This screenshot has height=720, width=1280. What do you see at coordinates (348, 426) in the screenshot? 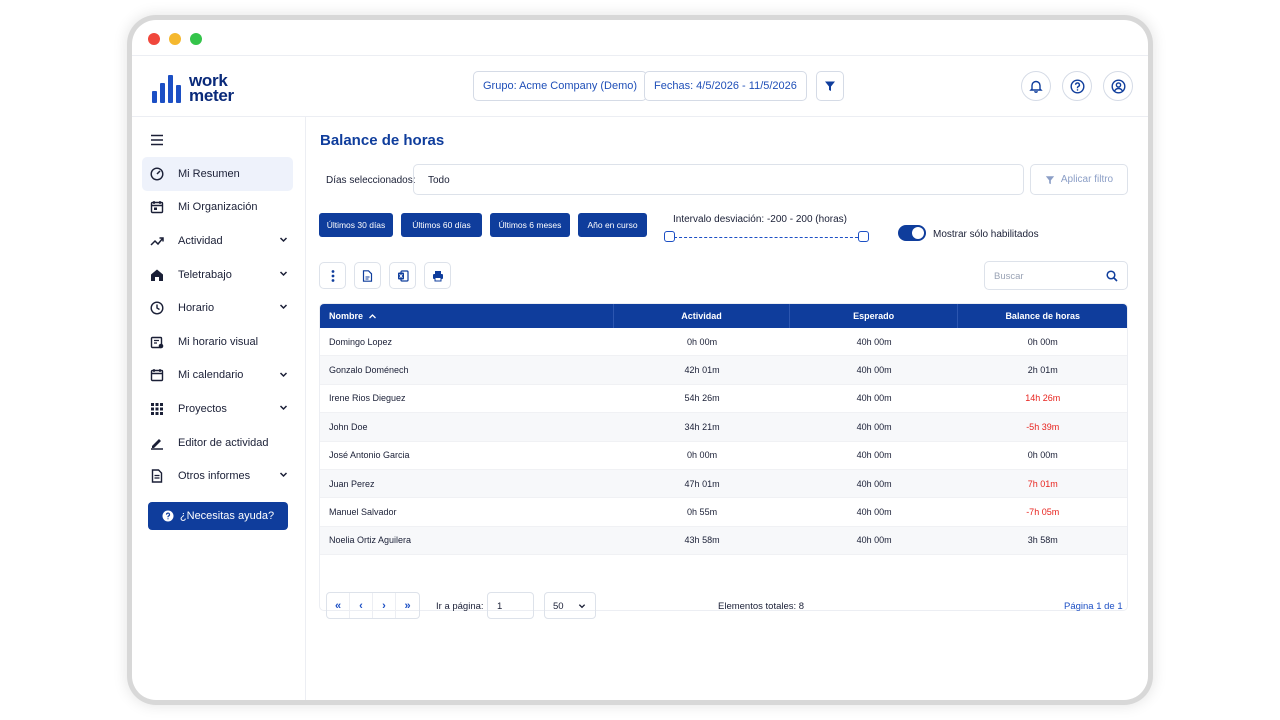
I see `cell-name: John Doe` at bounding box center [348, 426].